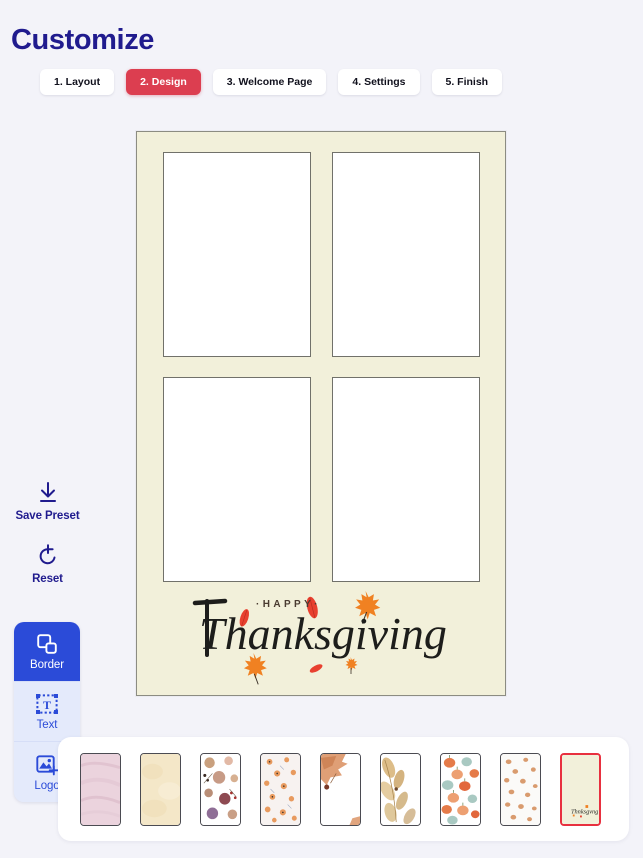  What do you see at coordinates (48, 556) in the screenshot?
I see `undo-icon` at bounding box center [48, 556].